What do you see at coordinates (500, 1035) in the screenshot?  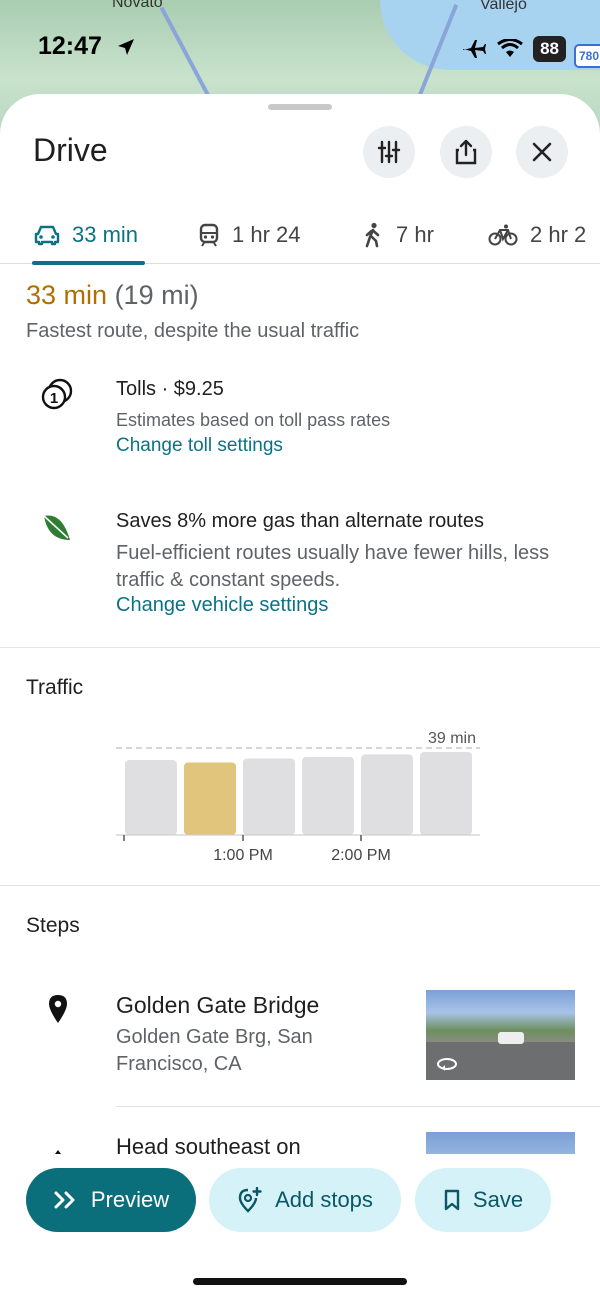 I see `street-view-thumbnail` at bounding box center [500, 1035].